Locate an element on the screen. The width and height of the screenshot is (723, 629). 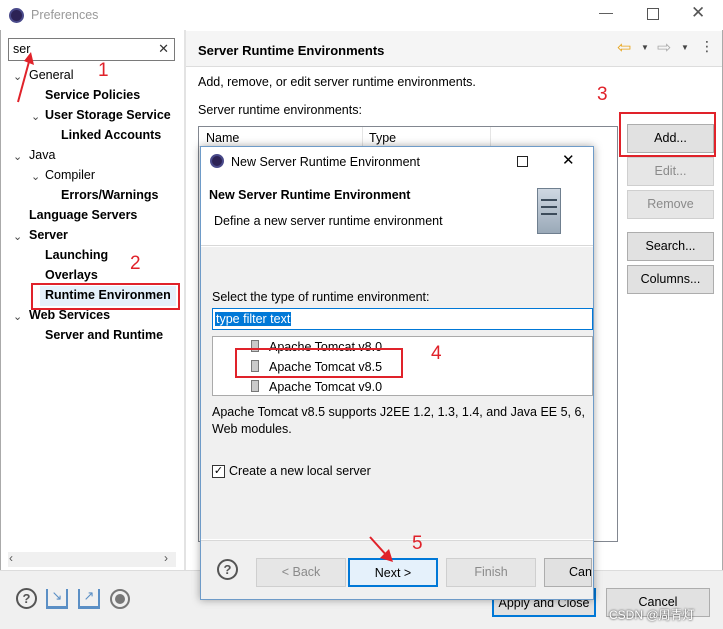
clear-search-icon: ✕ is located at coordinates (163, 49).